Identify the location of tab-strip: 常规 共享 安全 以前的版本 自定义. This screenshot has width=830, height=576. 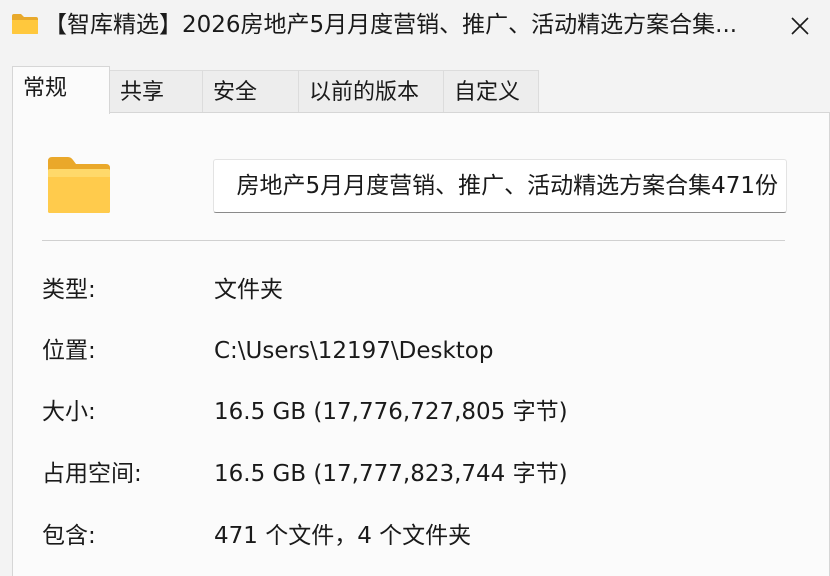
(275, 90).